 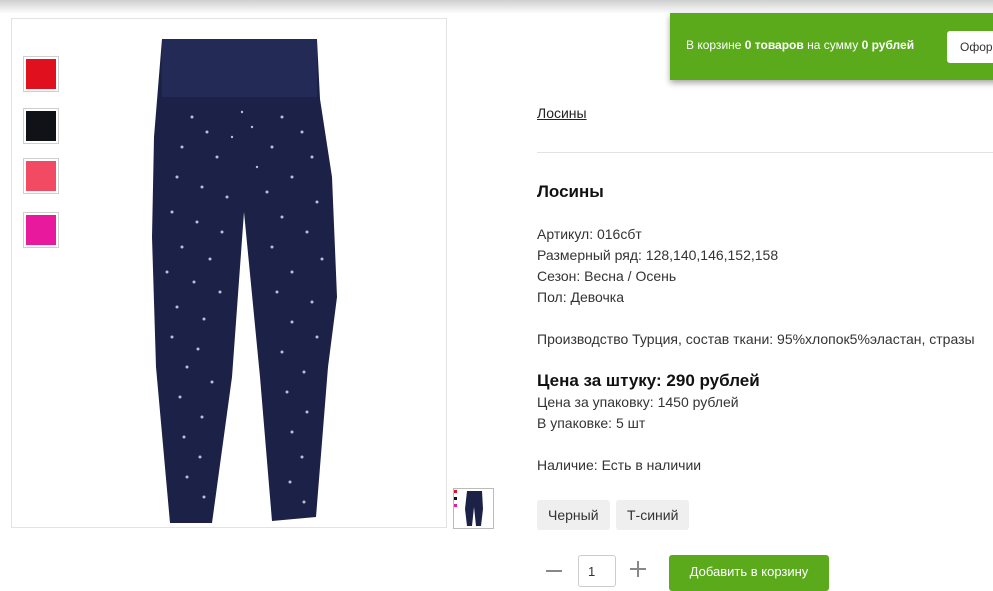 What do you see at coordinates (774, 45) in the screenshot?
I see `cart-count: 0 товаров` at bounding box center [774, 45].